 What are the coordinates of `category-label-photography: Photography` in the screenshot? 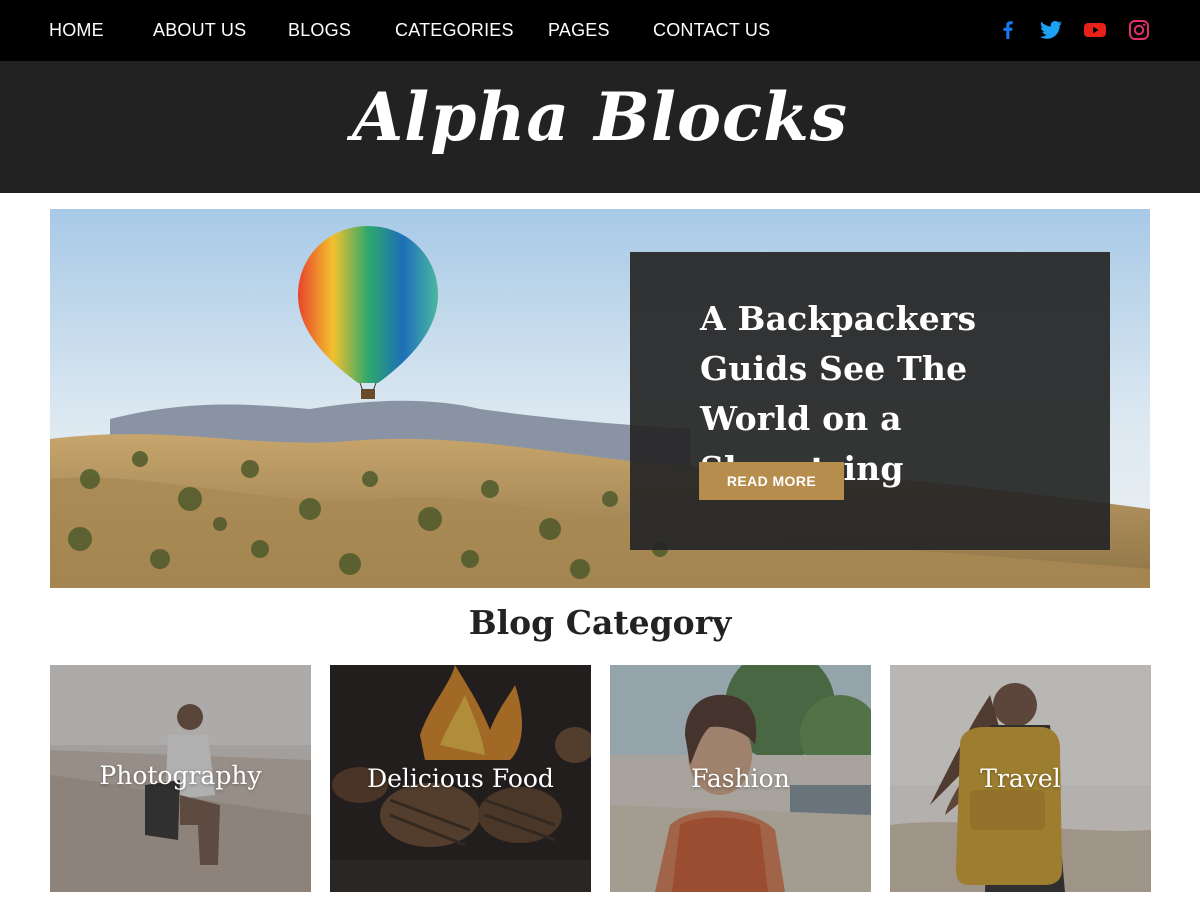 It's located at (180, 775).